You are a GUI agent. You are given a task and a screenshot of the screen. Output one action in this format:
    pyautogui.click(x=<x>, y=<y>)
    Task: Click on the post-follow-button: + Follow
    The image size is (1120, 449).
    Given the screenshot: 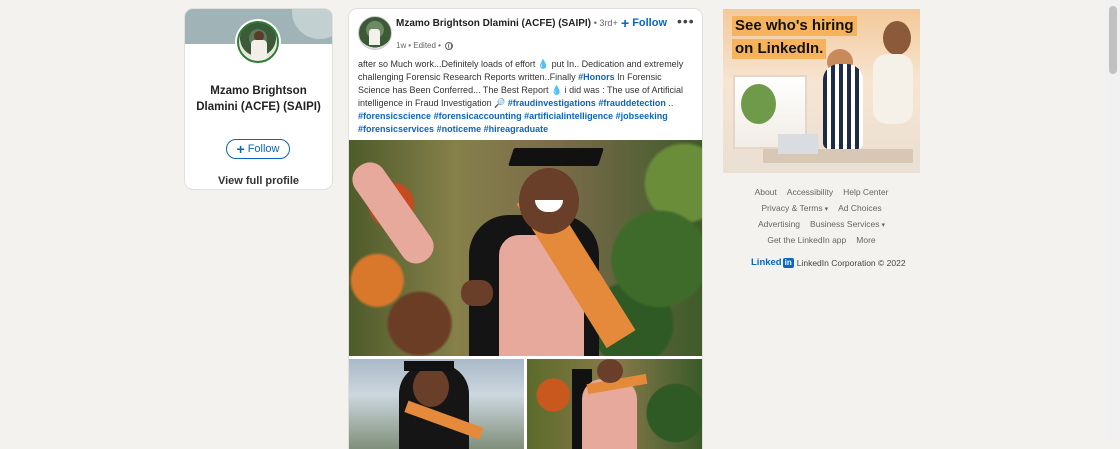 What is the action you would take?
    pyautogui.click(x=644, y=23)
    